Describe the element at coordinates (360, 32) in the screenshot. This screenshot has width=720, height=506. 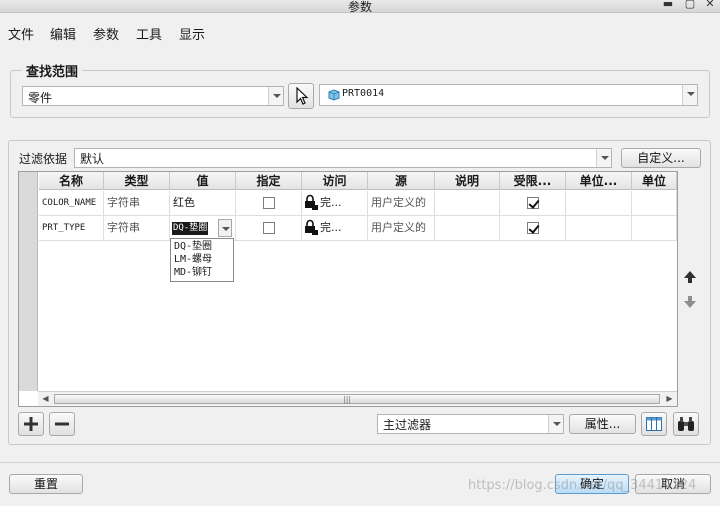
I see `menu-bar: 文件 编辑 参数 工具 显示` at that location.